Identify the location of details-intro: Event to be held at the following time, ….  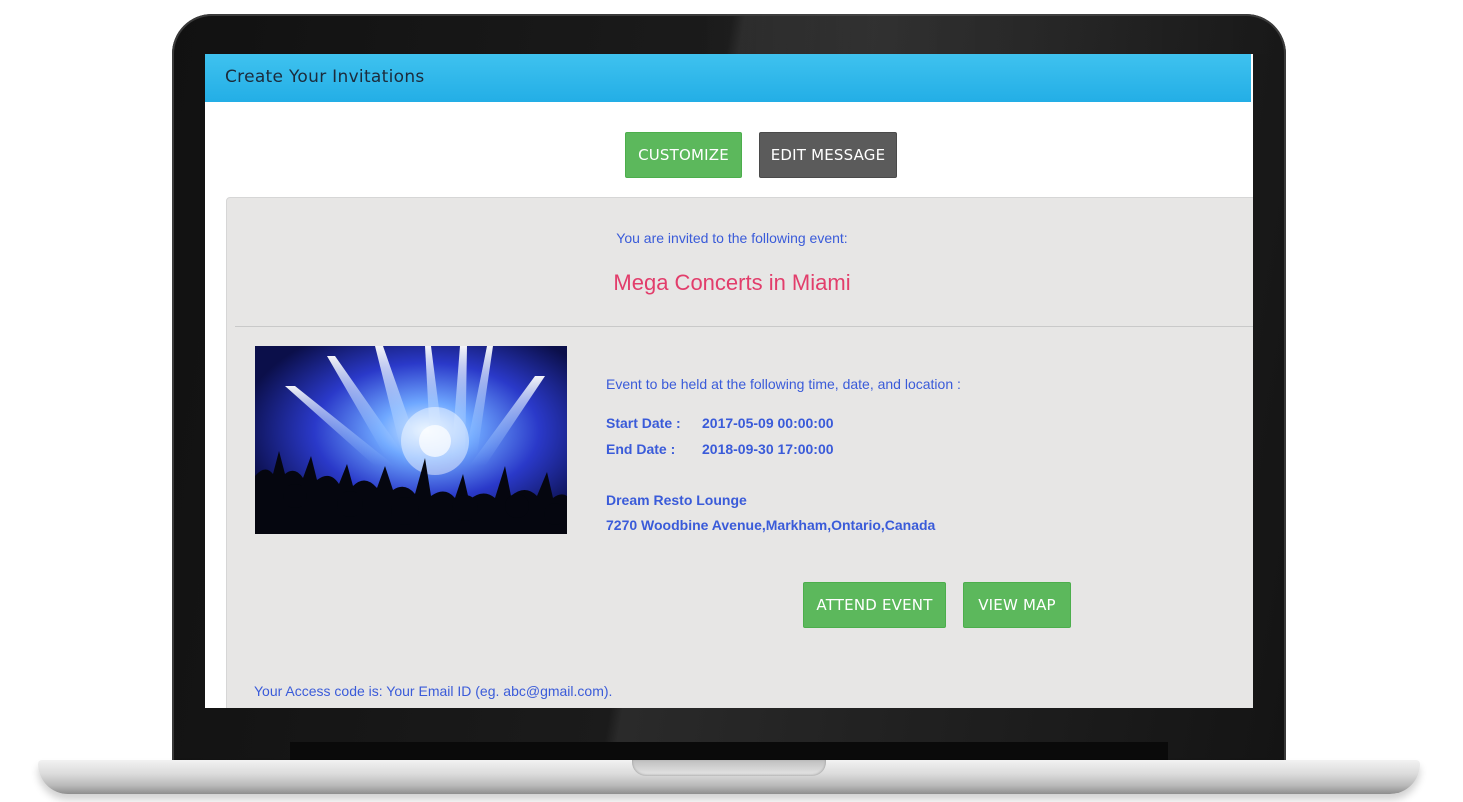
(783, 384).